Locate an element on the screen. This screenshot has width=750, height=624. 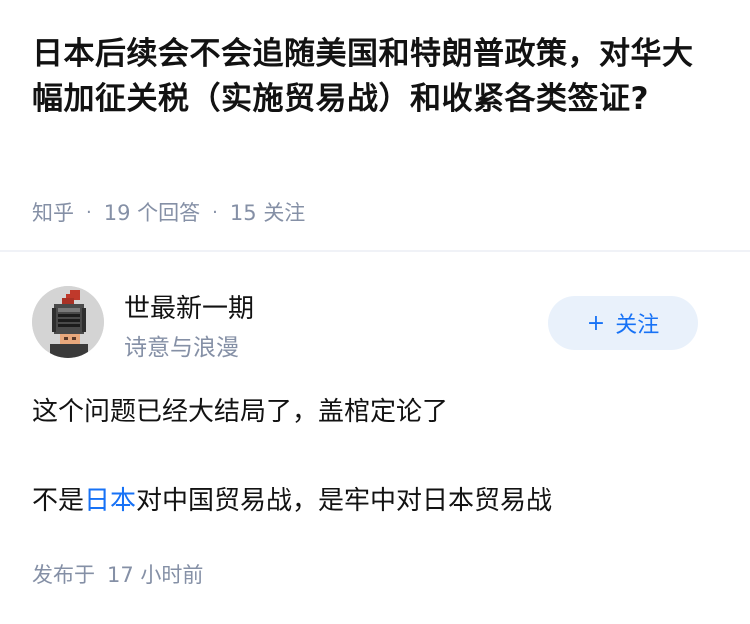
answer-text: 不是 is located at coordinates (58, 501).